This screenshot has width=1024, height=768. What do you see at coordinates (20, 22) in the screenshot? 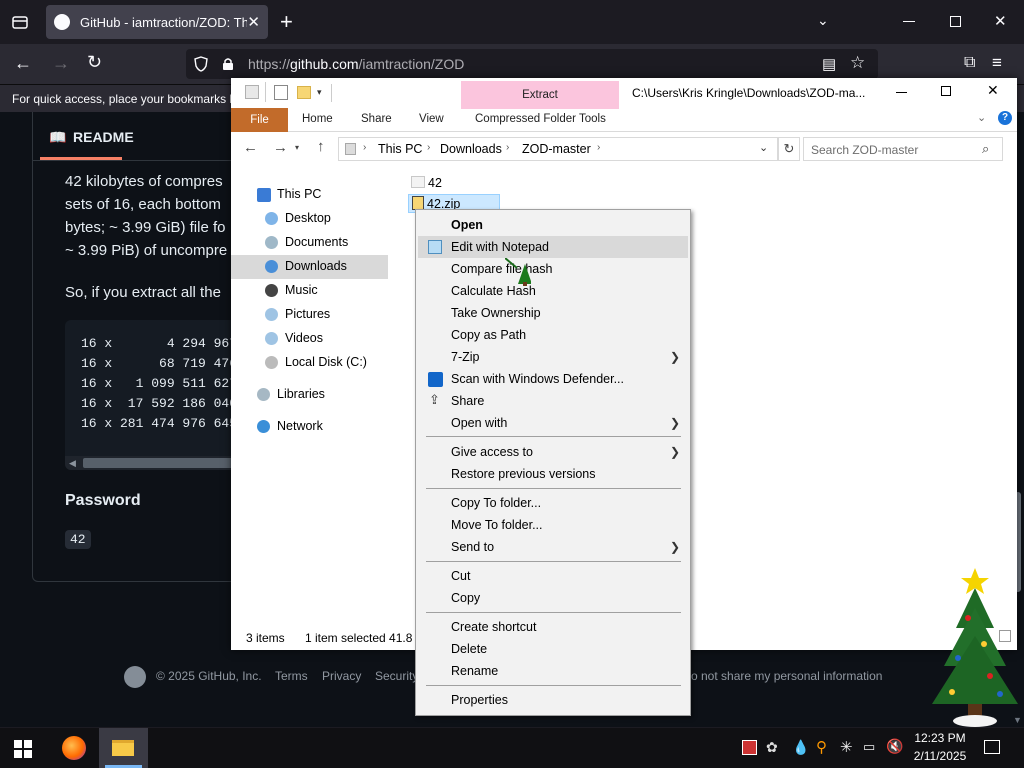
I see `tab-overview-icon` at bounding box center [20, 22].